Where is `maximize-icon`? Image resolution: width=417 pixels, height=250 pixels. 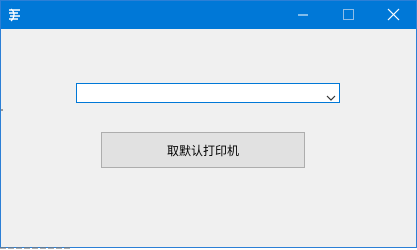 maximize-icon is located at coordinates (348, 15).